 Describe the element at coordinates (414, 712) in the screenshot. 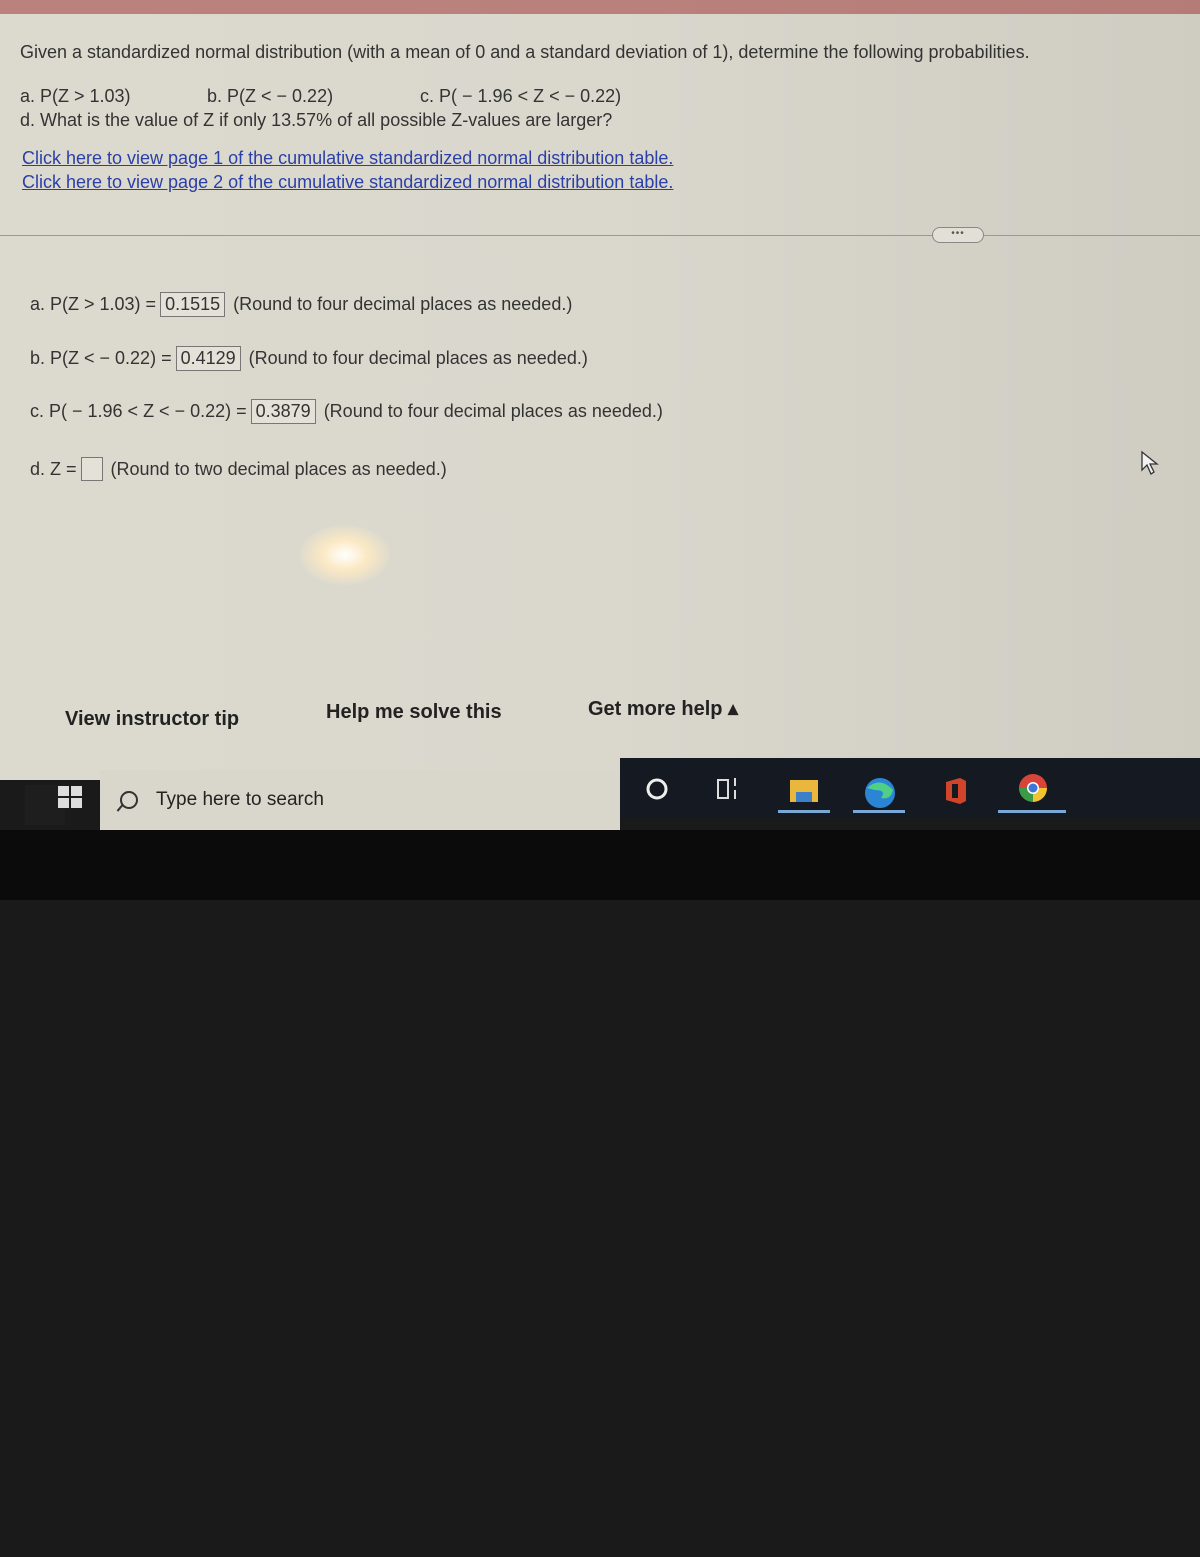

I see `help-me-solve-button: Help me solve this` at that location.